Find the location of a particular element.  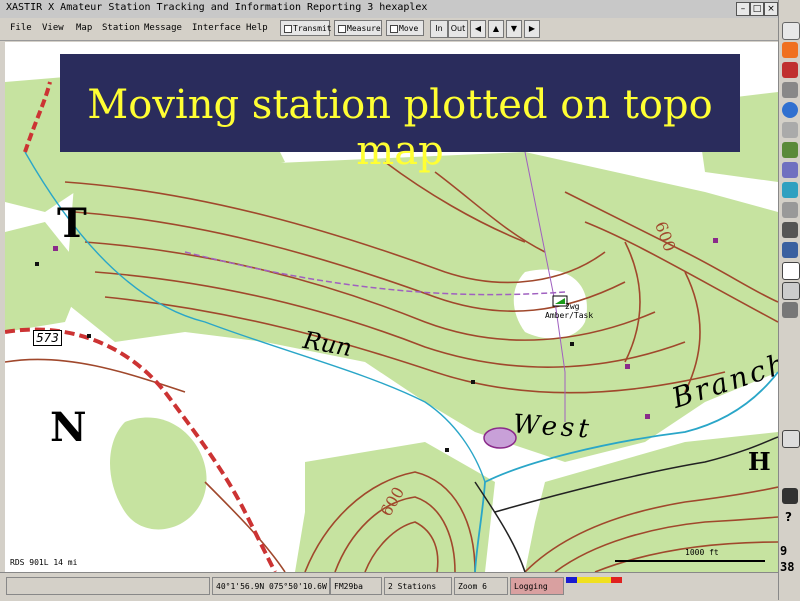

map-label-n: N is located at coordinates (68, 427).